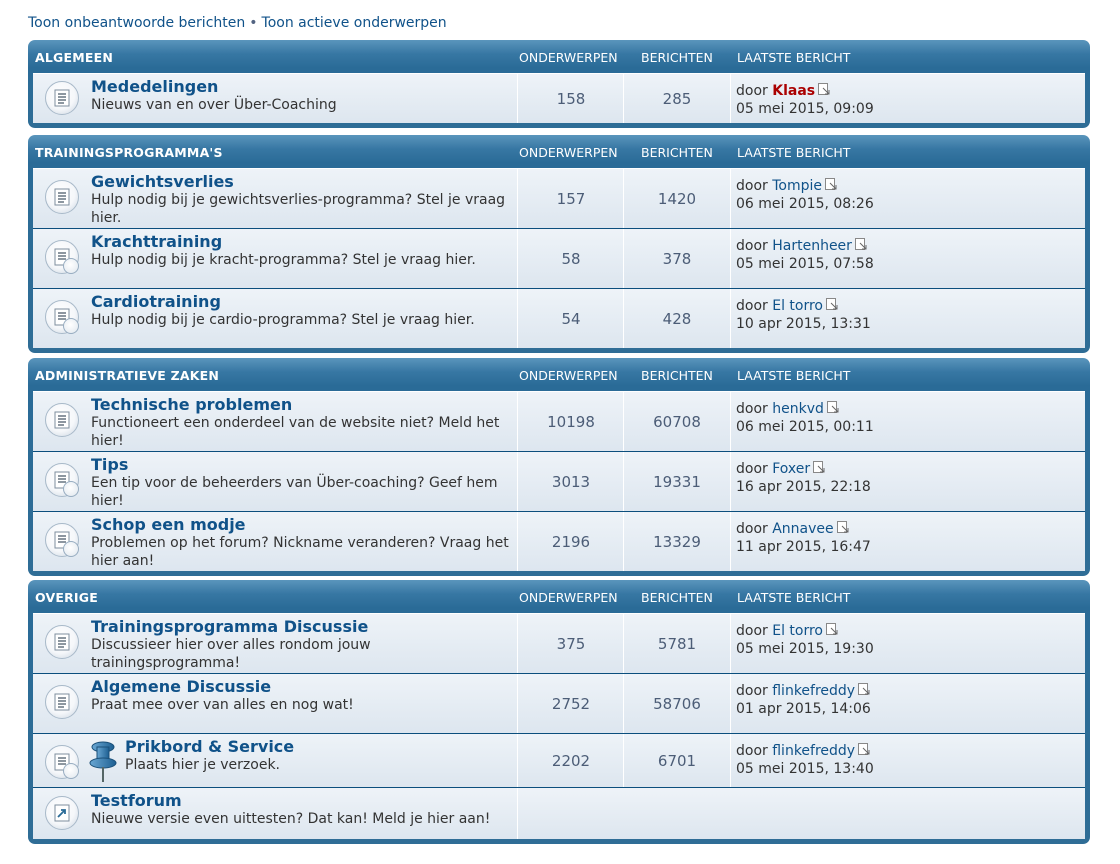 Image resolution: width=1120 pixels, height=864 pixels. Describe the element at coordinates (191, 404) in the screenshot. I see `forum-title-link: Technische problemen` at that location.